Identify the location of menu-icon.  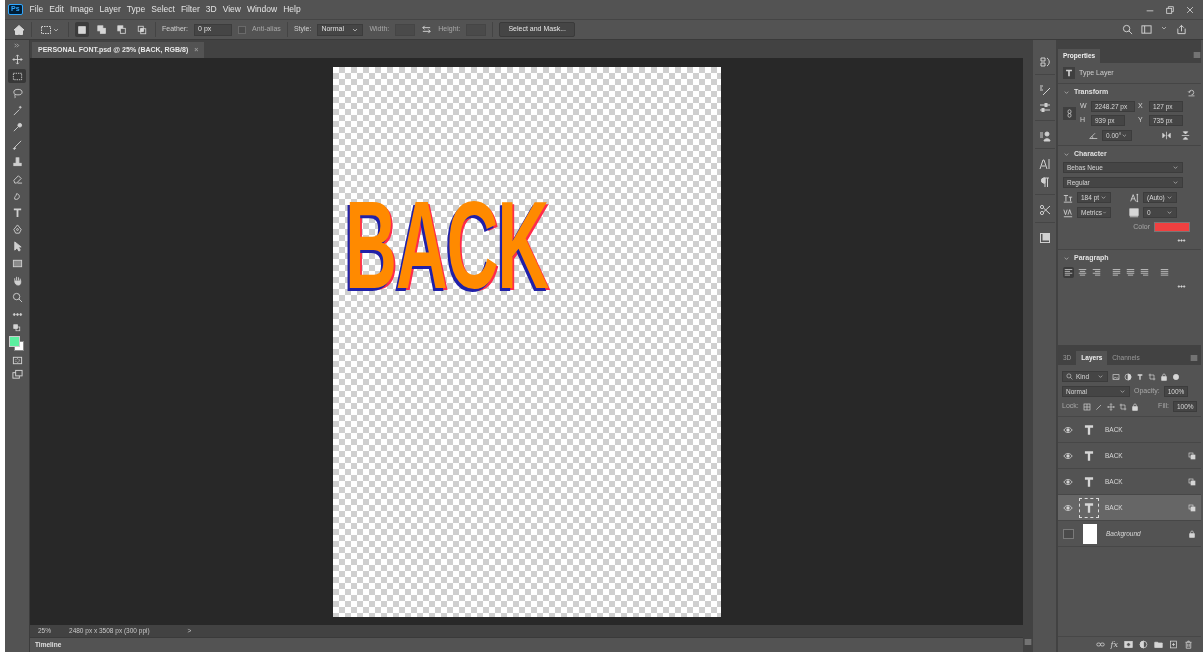
(1028, 642).